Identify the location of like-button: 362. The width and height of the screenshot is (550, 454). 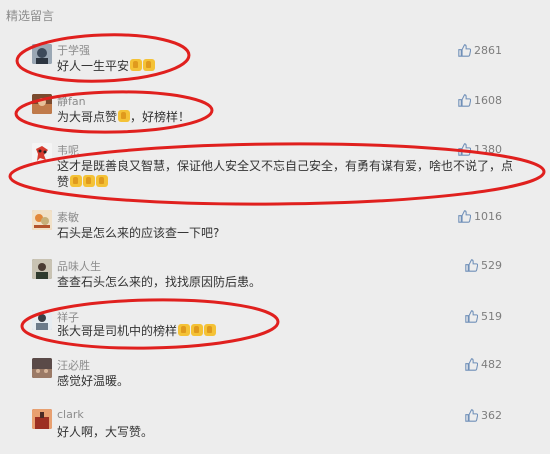
(483, 415).